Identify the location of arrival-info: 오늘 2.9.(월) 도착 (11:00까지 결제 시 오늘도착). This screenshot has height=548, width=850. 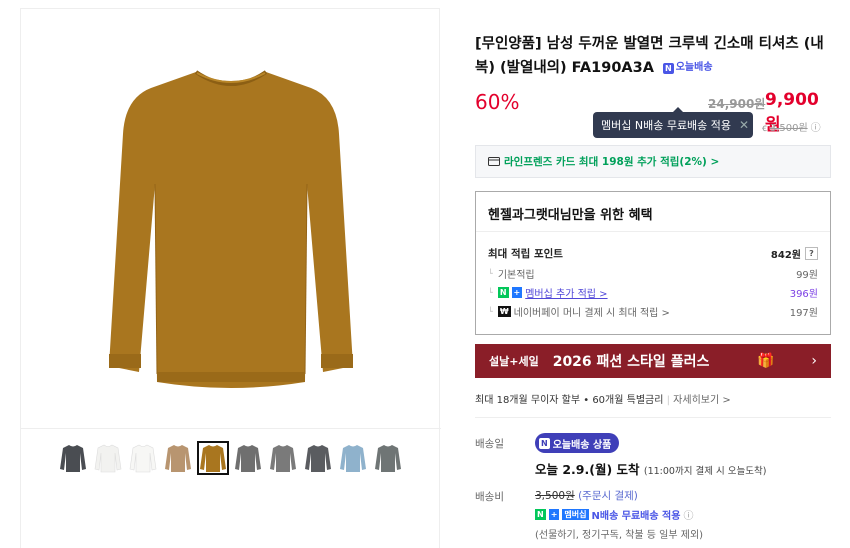
(650, 468).